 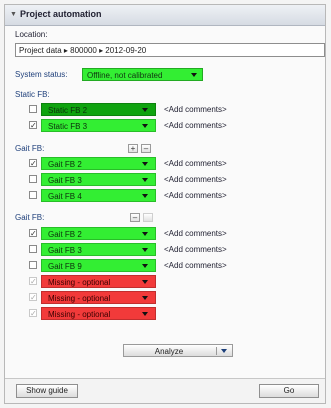 What do you see at coordinates (61, 14) in the screenshot?
I see `panel-title: Project automation` at bounding box center [61, 14].